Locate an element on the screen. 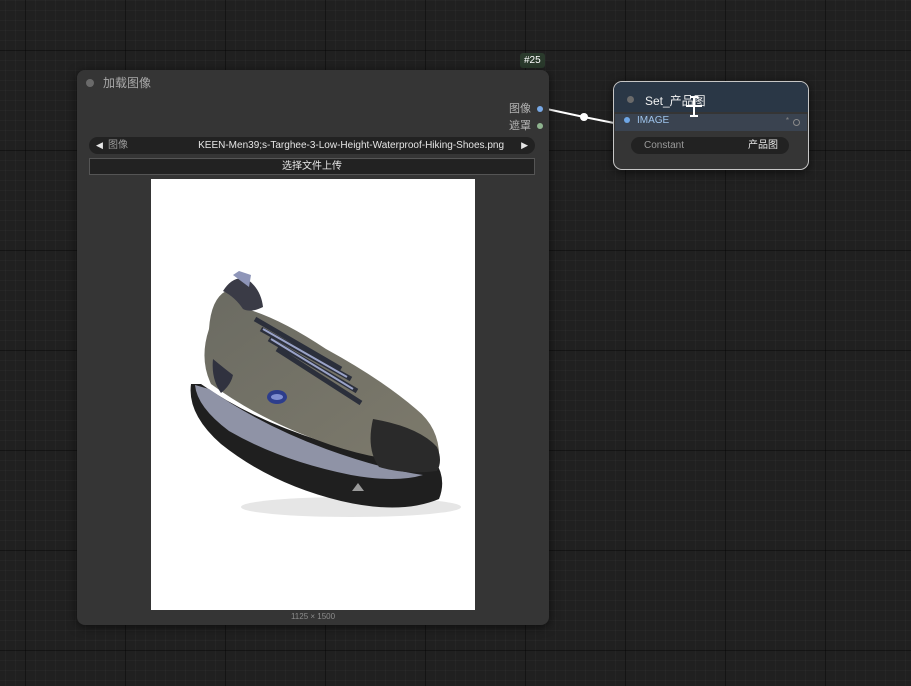 The image size is (911, 686). set-node: Set_产品图 IMAGE * Constant 产品图 is located at coordinates (711, 125).